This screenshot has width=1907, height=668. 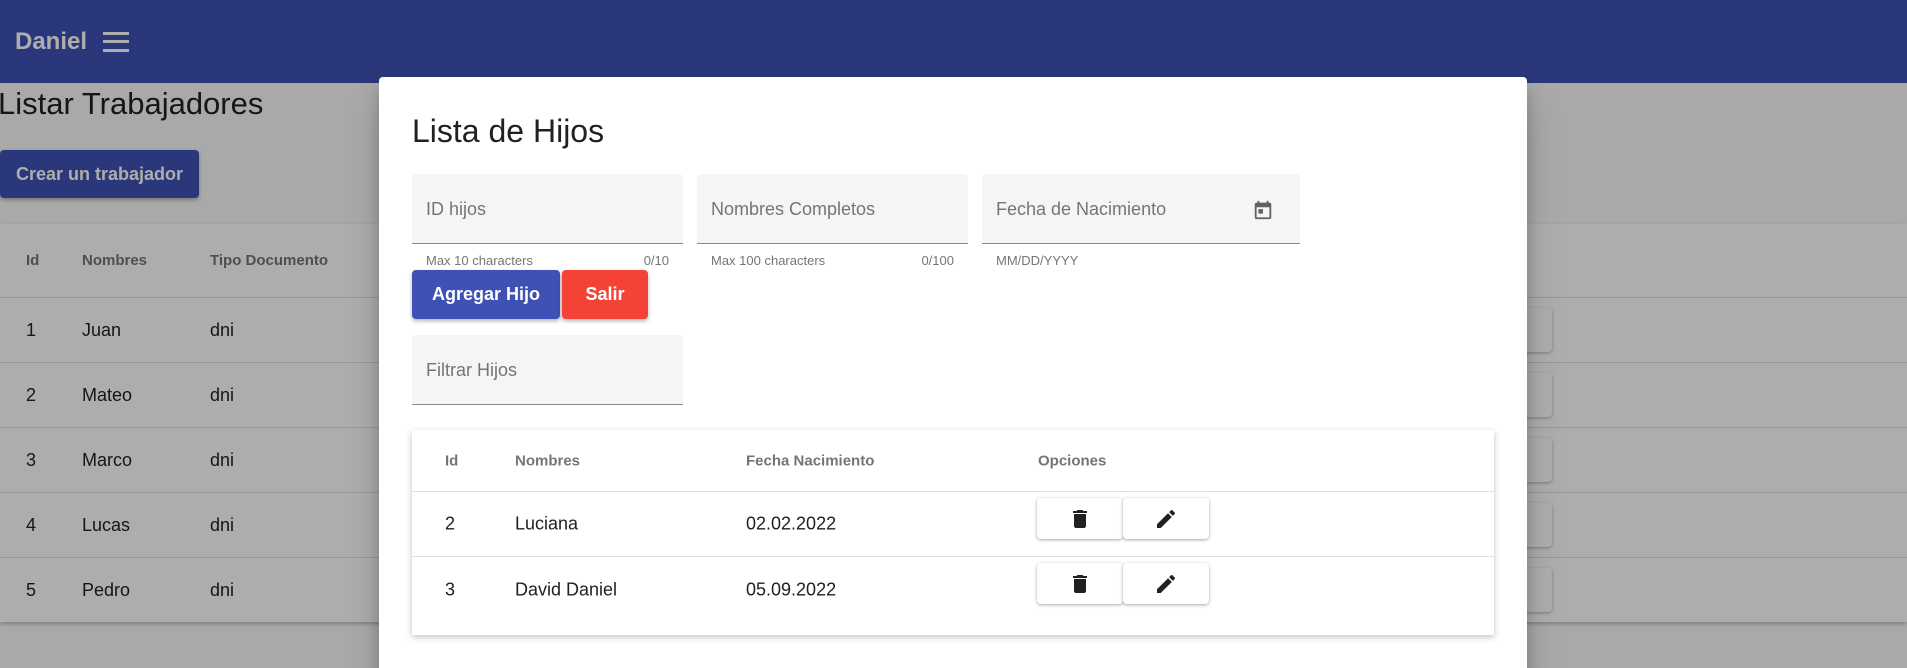 What do you see at coordinates (508, 131) in the screenshot?
I see `dialog-title: Lista de Hijos` at bounding box center [508, 131].